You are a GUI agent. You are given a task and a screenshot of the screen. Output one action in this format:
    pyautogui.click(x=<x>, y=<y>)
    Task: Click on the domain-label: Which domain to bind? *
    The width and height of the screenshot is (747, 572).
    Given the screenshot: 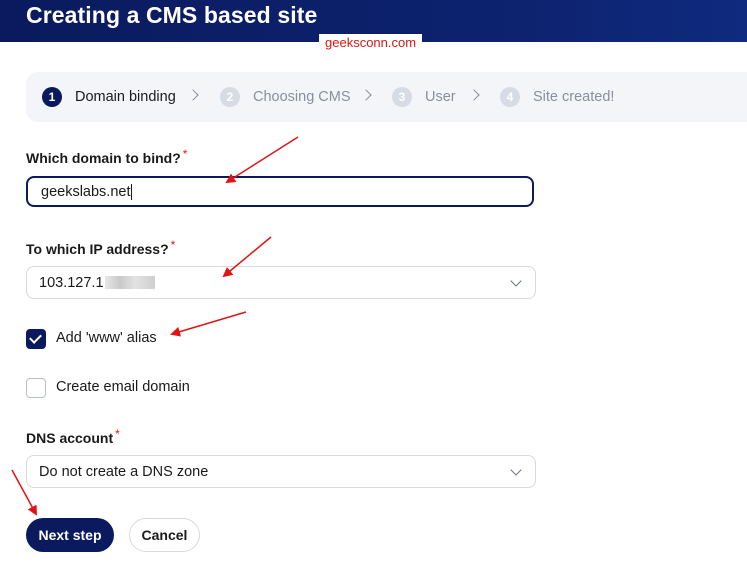 What is the action you would take?
    pyautogui.click(x=107, y=156)
    